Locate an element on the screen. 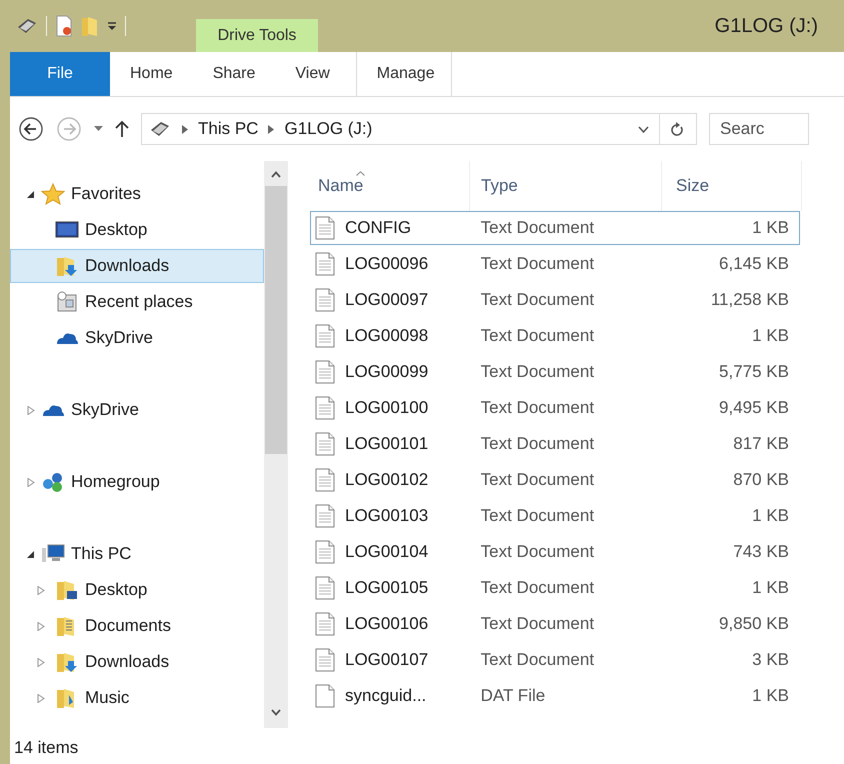  computer-icon is located at coordinates (53, 554).